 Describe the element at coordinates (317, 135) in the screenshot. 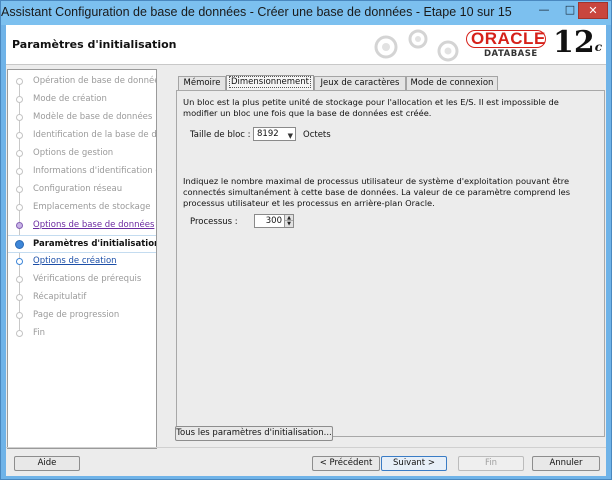

I see `block-size-unit: Octets` at that location.